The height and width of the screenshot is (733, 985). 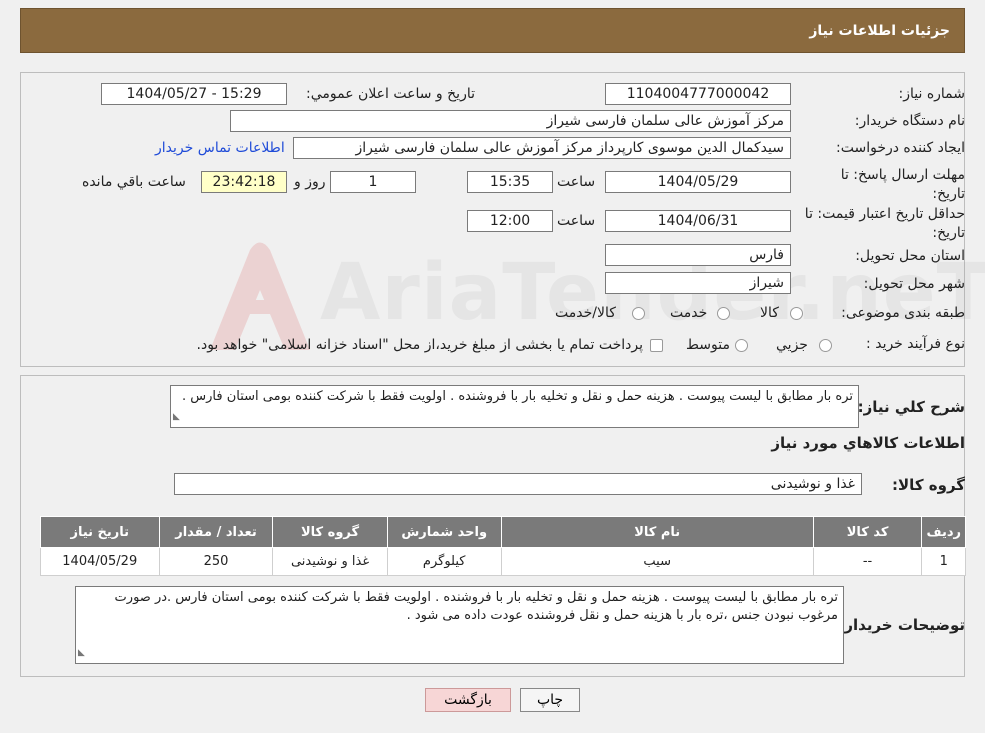 I want to click on buyer-contact-link: اطلاعات تماس خریدار, so click(x=220, y=148).